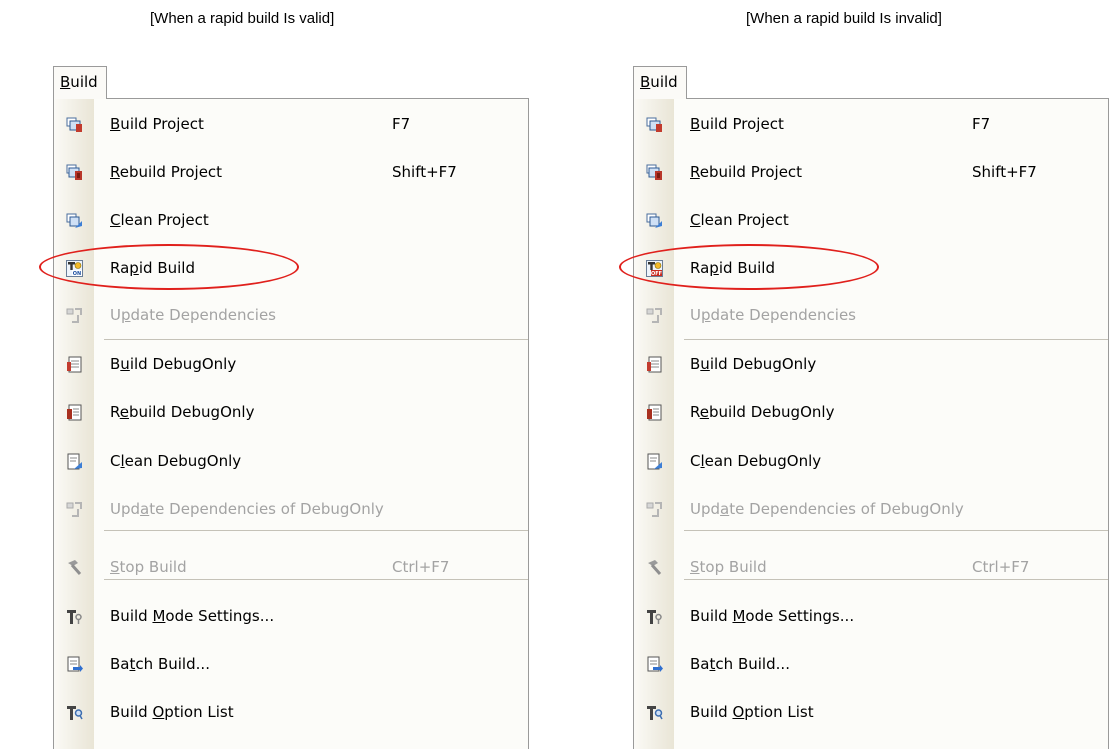  I want to click on rapid-build-icon: ON, so click(74, 268).